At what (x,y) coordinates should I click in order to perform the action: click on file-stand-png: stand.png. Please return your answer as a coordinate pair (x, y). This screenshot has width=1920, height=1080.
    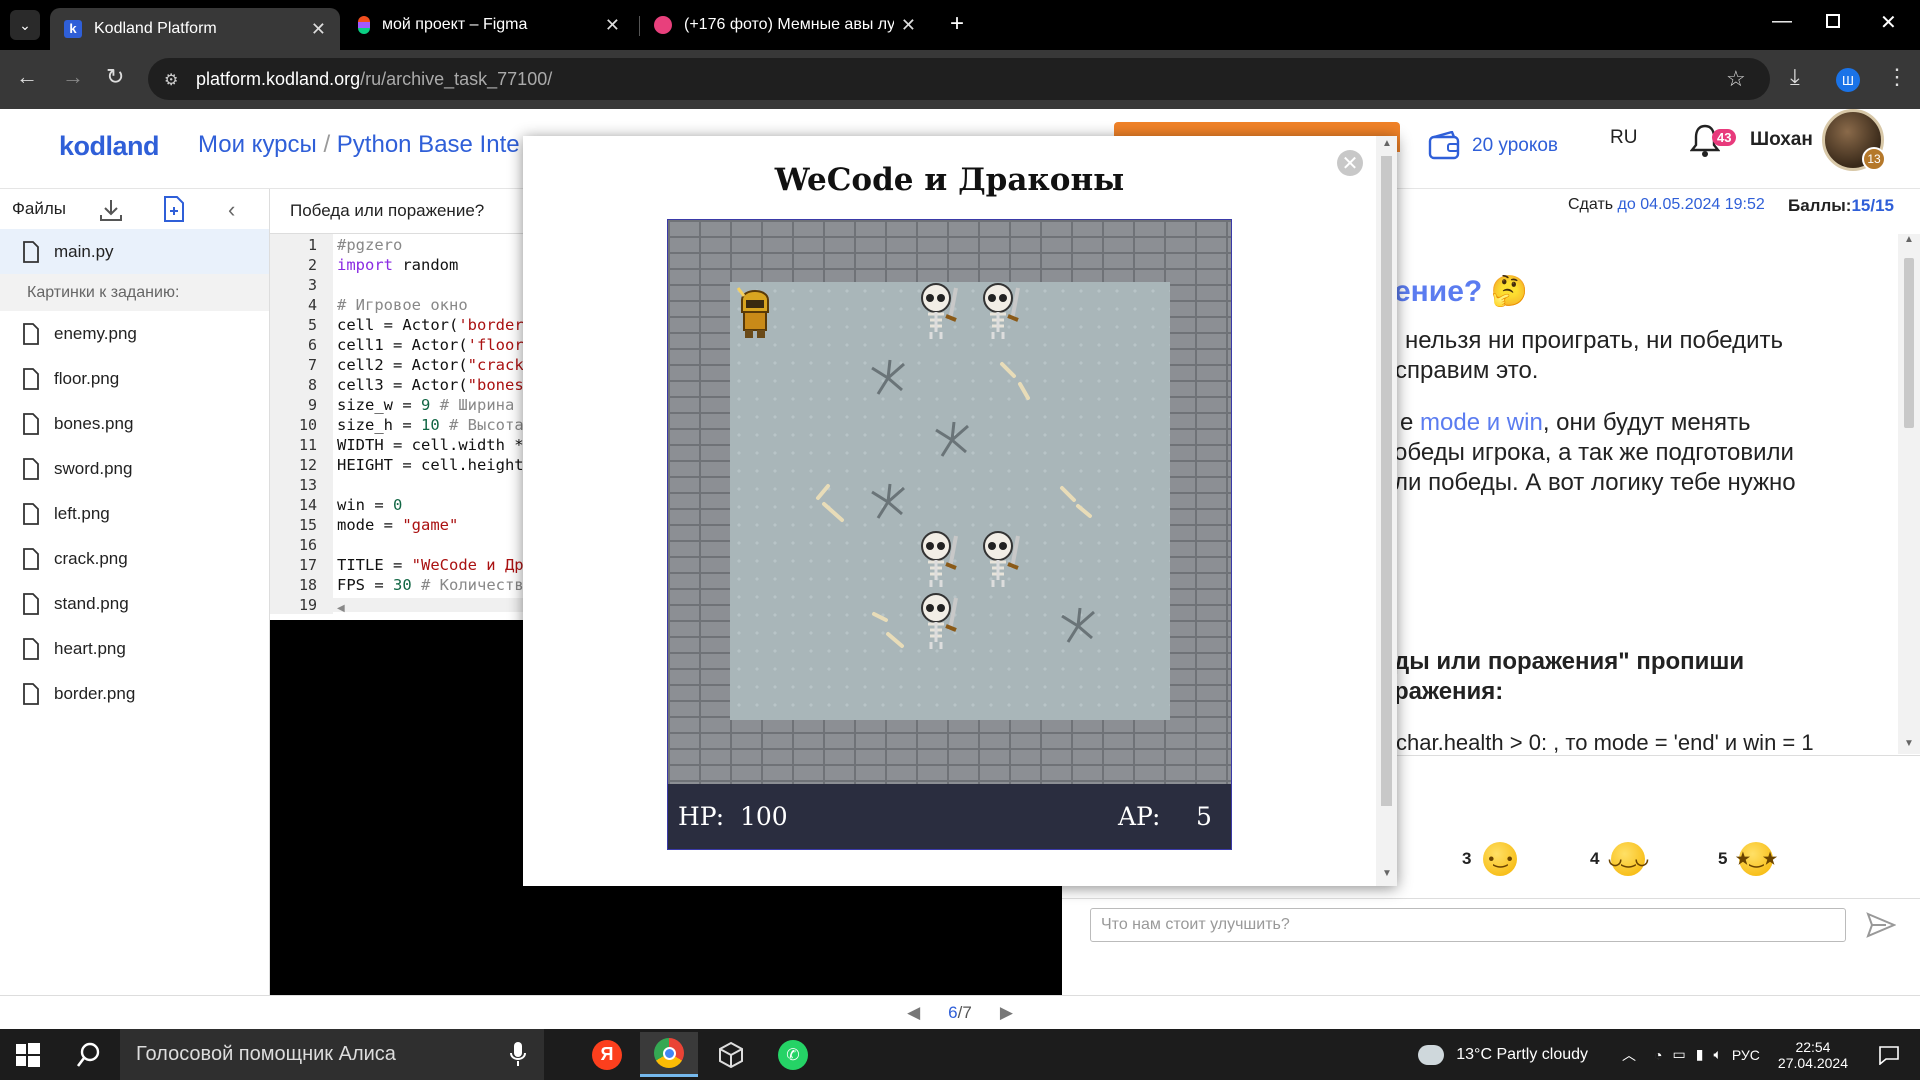
    Looking at the image, I should click on (134, 603).